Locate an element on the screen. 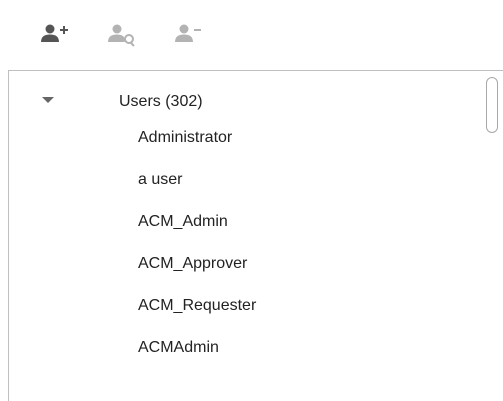 The image size is (503, 401). list-item: ACM_Requester is located at coordinates (244, 305).